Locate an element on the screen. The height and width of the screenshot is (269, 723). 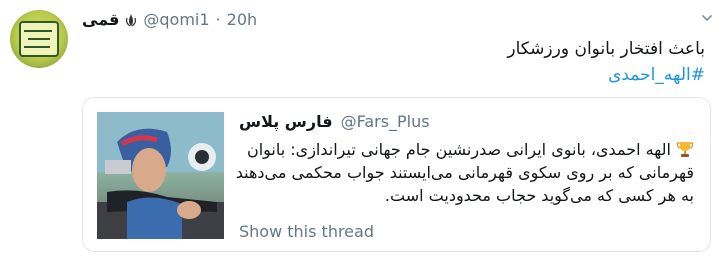
tweet-text-line: باعث افتخار بانوان ورزشکار is located at coordinates (606, 49).